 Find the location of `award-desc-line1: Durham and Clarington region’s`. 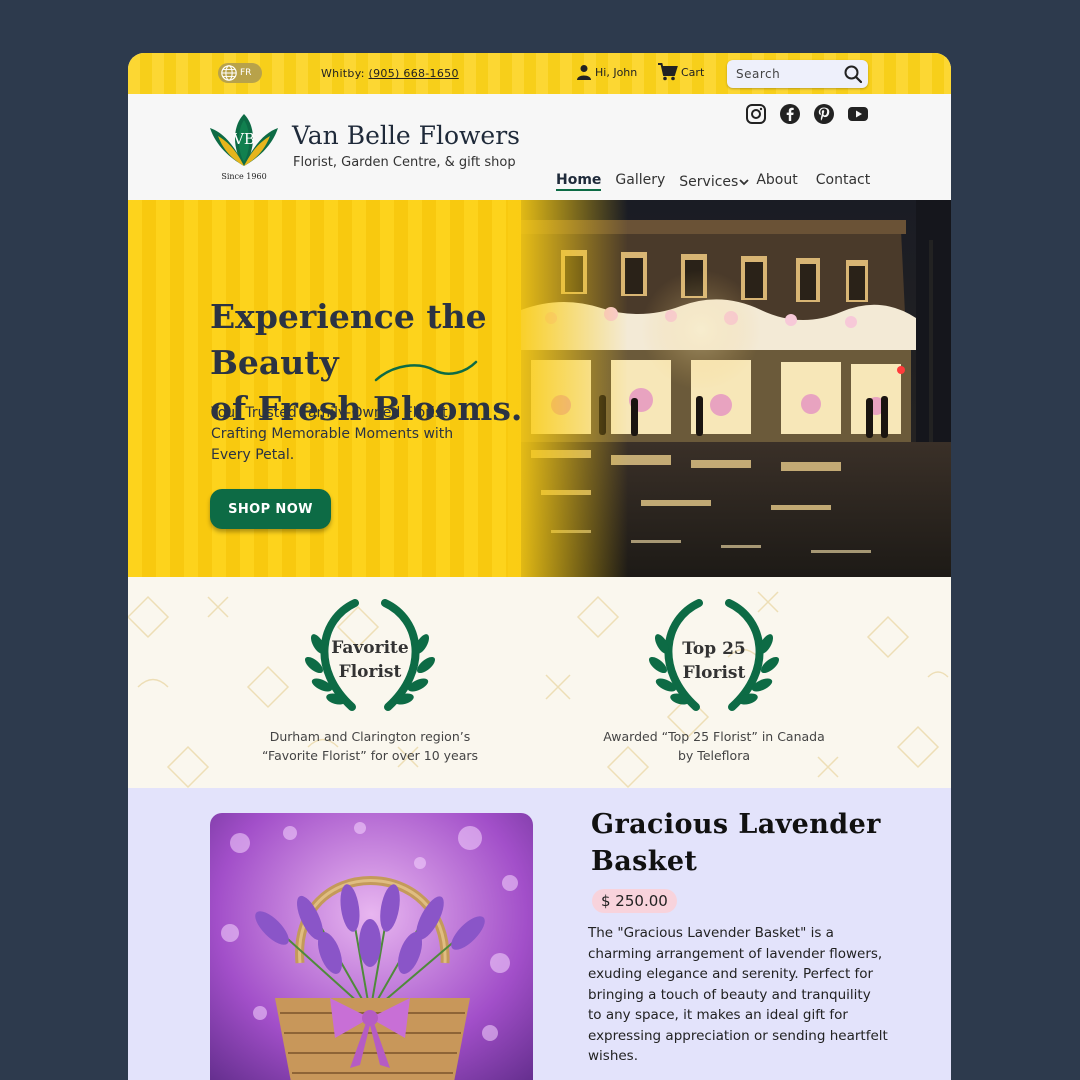

award-desc-line1: Durham and Clarington region’s is located at coordinates (370, 736).